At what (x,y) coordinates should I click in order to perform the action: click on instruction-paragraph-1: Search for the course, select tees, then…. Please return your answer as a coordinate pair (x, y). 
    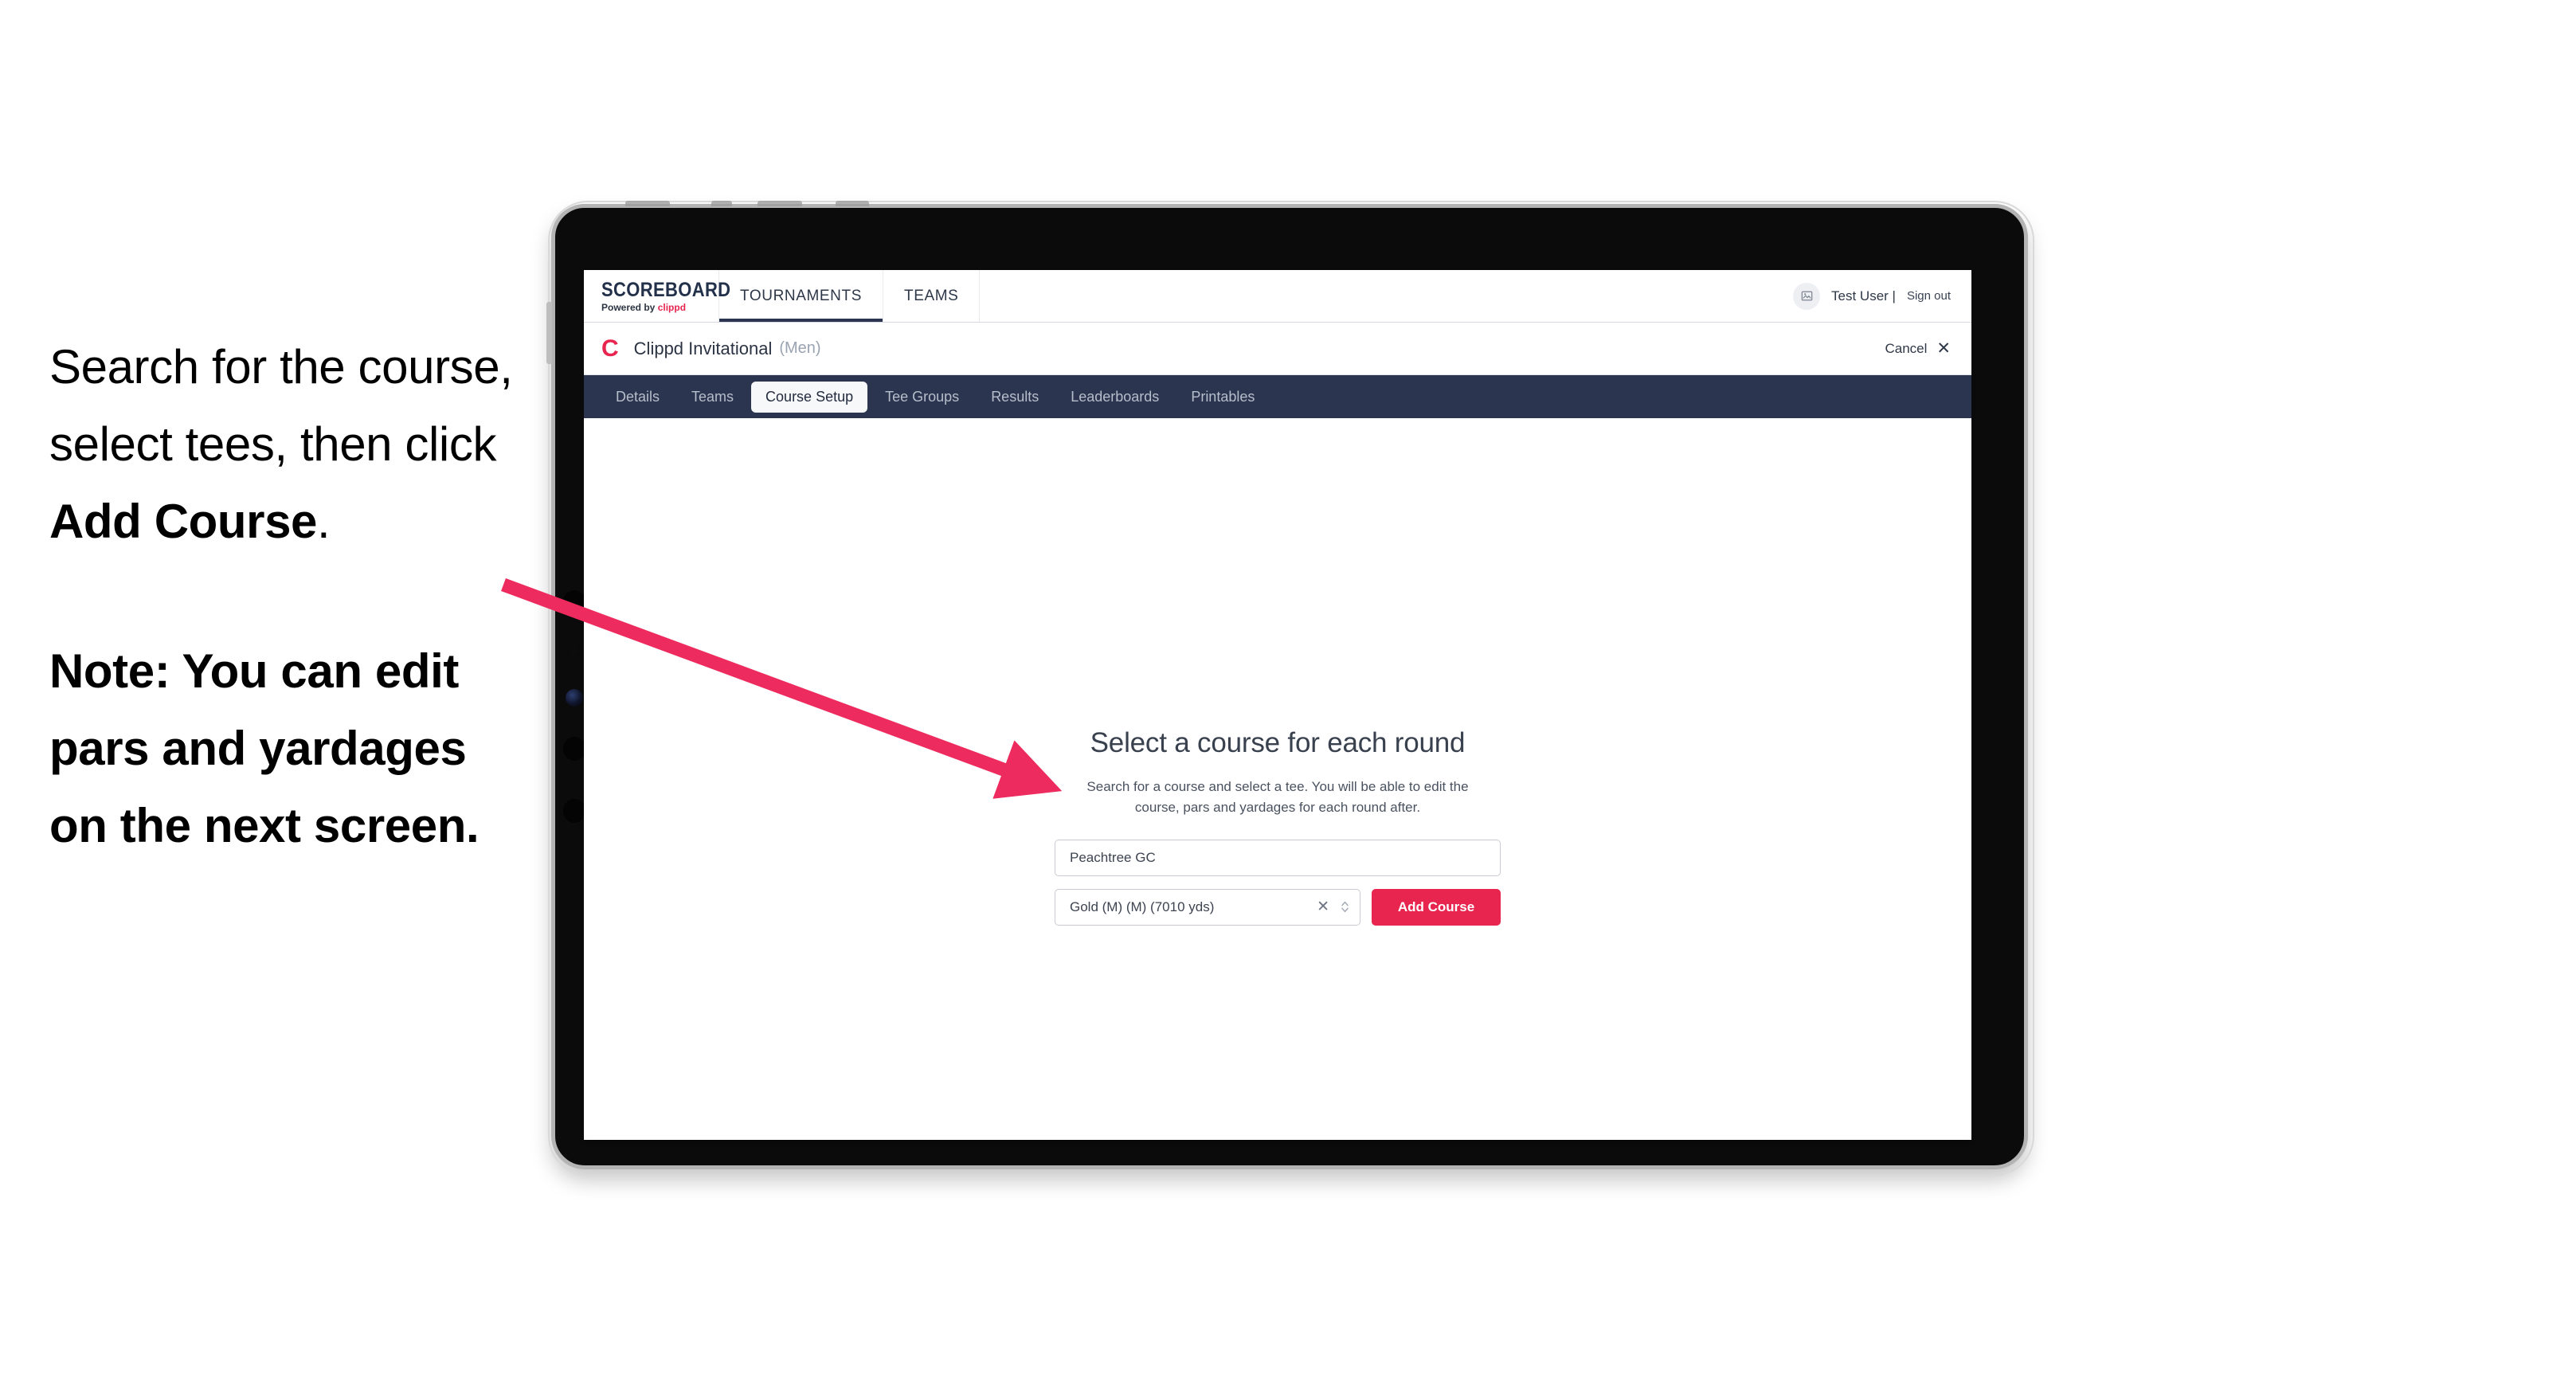
    Looking at the image, I should click on (288, 444).